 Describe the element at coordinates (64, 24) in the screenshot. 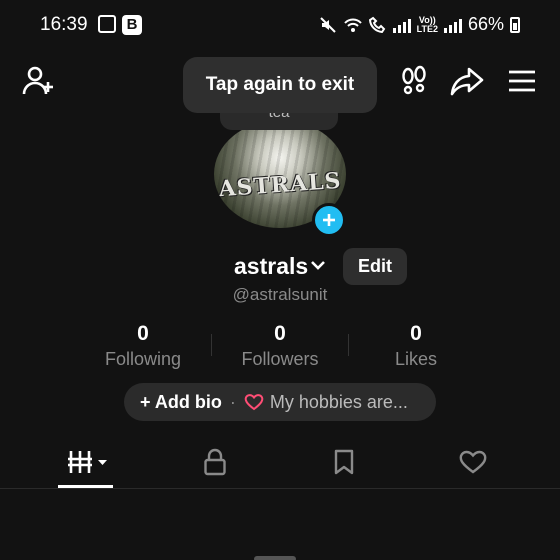

I see `status-time: 16:39` at that location.